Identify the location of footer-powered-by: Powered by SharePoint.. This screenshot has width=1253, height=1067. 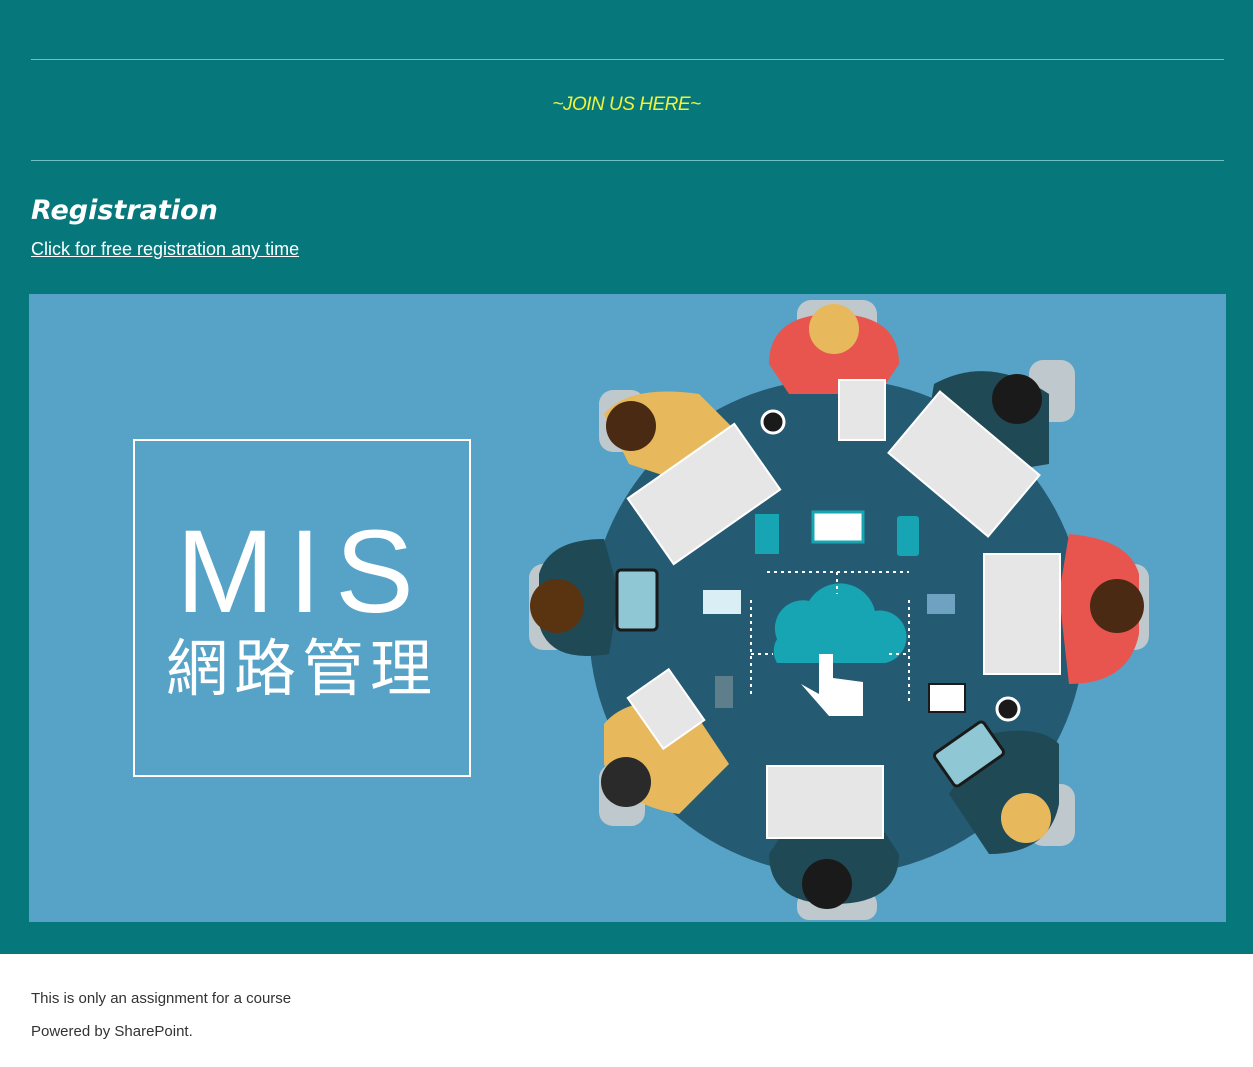
(112, 1031).